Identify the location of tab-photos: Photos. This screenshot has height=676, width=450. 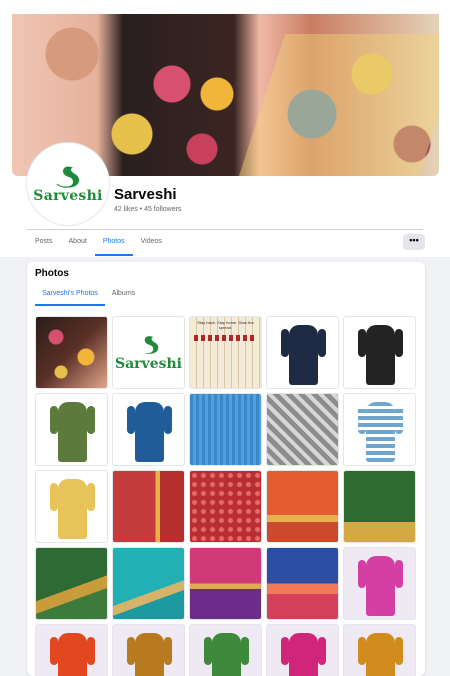
(113, 243).